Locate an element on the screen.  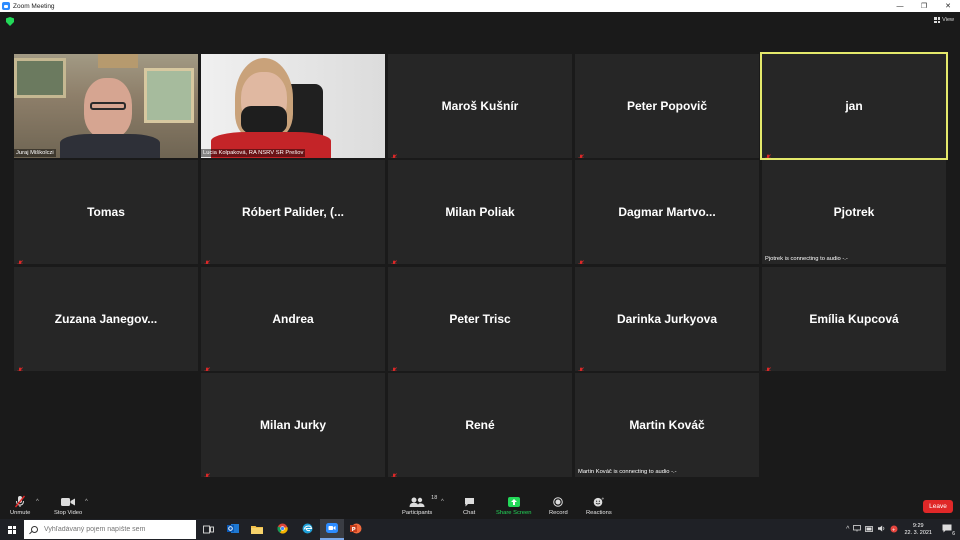
participant-tile: Milan Jurky is located at coordinates (293, 425).